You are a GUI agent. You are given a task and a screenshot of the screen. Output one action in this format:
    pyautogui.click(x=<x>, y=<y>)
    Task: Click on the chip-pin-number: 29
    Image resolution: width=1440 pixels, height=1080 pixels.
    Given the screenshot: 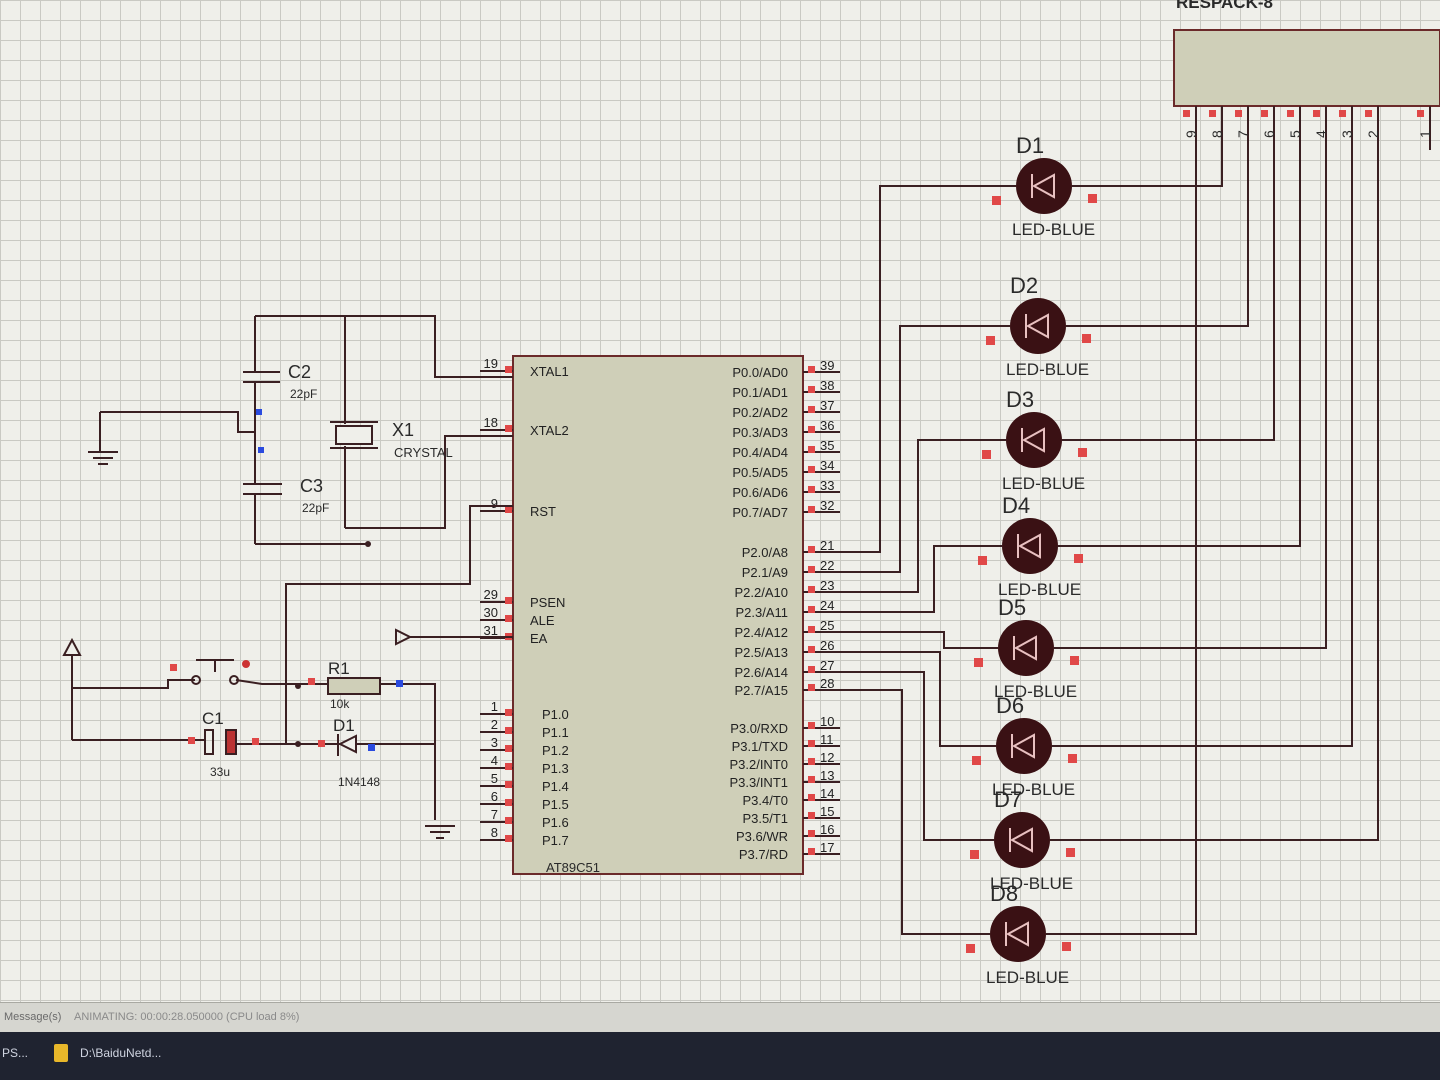 What is the action you would take?
    pyautogui.click(x=491, y=594)
    